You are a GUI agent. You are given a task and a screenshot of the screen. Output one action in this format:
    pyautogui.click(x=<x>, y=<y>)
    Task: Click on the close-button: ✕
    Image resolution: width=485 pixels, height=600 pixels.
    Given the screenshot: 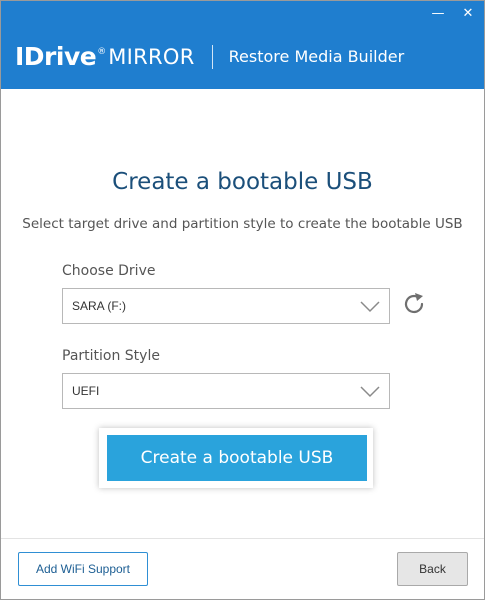 What is the action you would take?
    pyautogui.click(x=468, y=14)
    